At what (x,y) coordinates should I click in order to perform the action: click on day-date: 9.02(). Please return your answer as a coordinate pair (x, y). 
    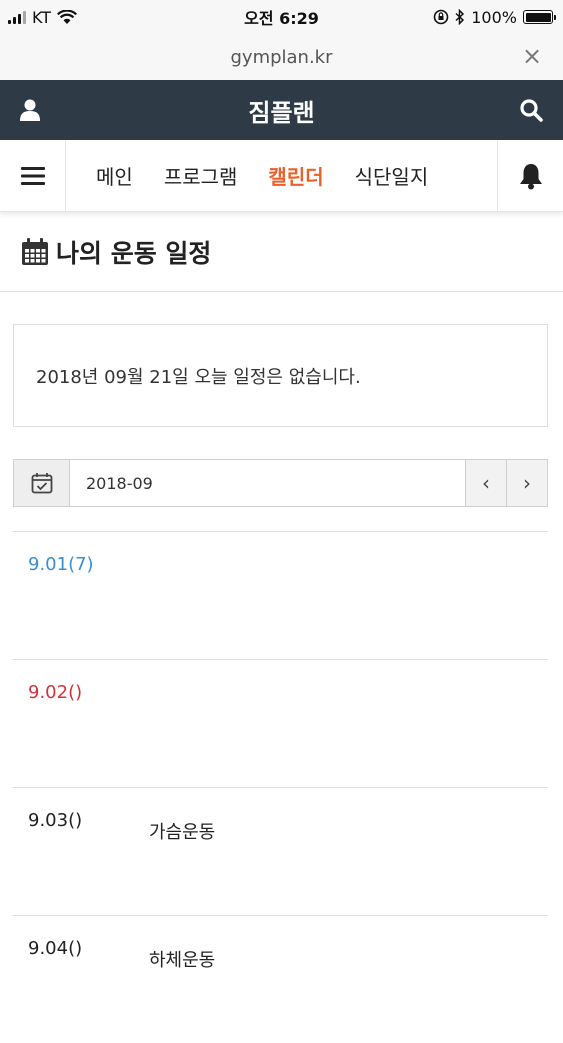
    Looking at the image, I should click on (55, 692).